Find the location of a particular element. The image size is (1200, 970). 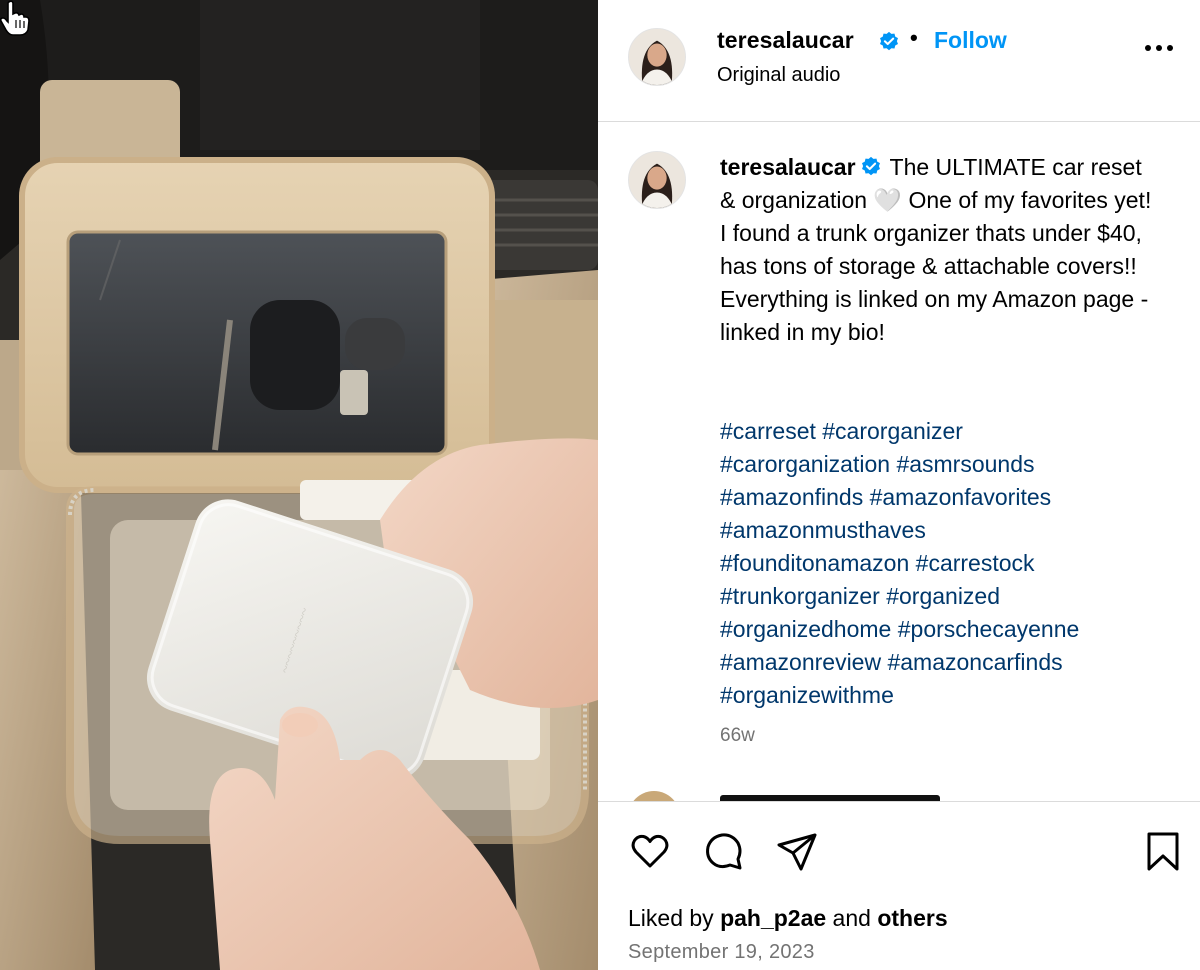

liked-by-others: others is located at coordinates (912, 918).